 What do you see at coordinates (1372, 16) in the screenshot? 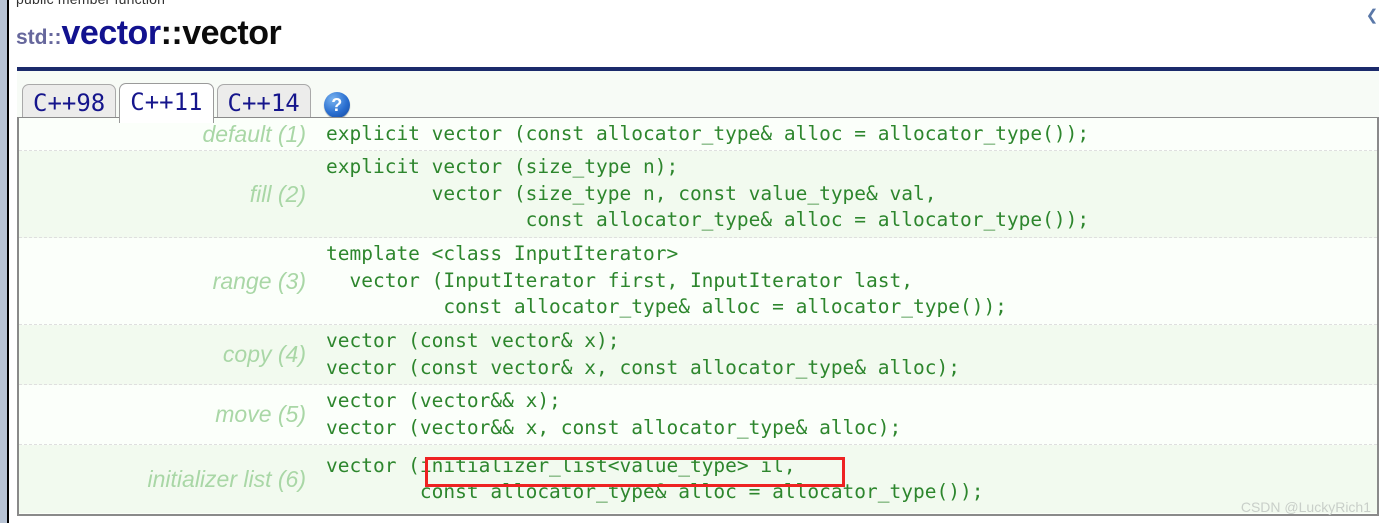
I see `chevron-left-icon: ❮` at bounding box center [1372, 16].